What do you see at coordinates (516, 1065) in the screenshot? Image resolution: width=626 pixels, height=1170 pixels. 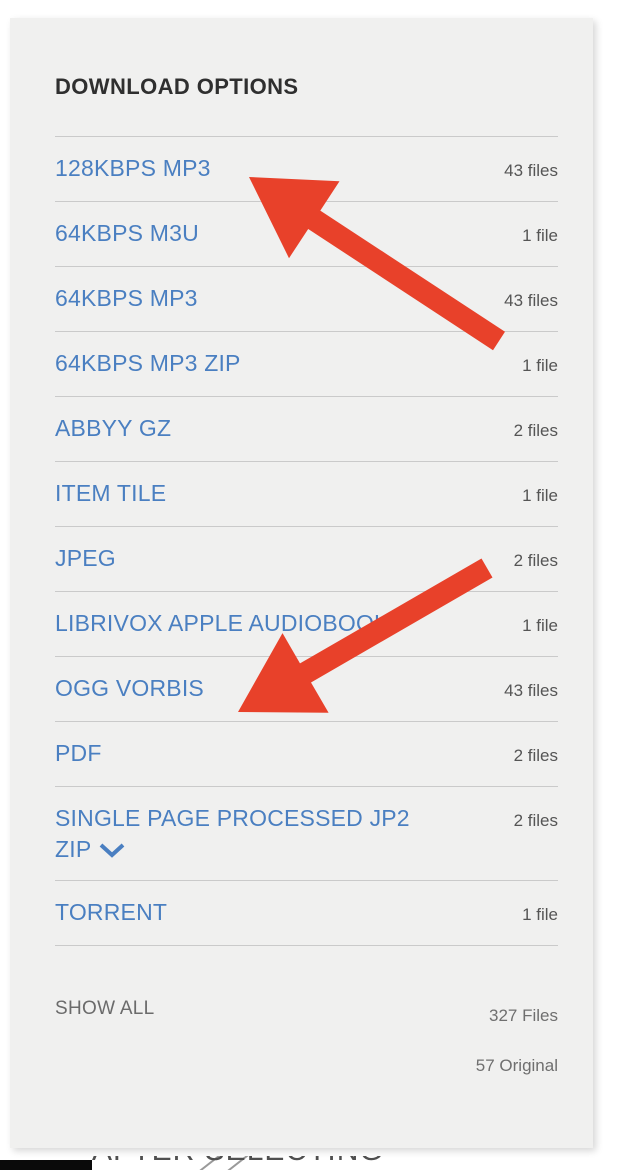 I see `total-original-count: 57 Original` at bounding box center [516, 1065].